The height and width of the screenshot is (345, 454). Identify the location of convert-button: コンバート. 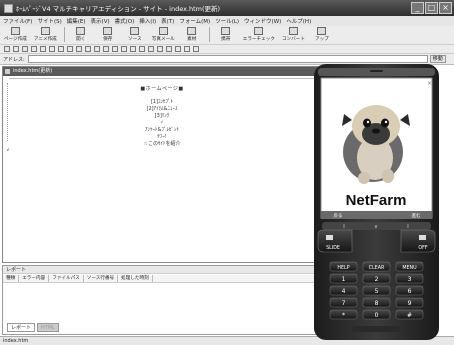
(293, 34).